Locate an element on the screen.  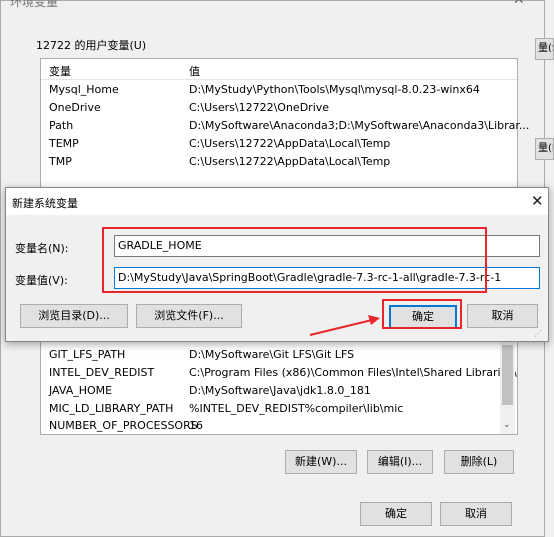
var-name: INTEL_DEV_REDIST is located at coordinates (102, 372).